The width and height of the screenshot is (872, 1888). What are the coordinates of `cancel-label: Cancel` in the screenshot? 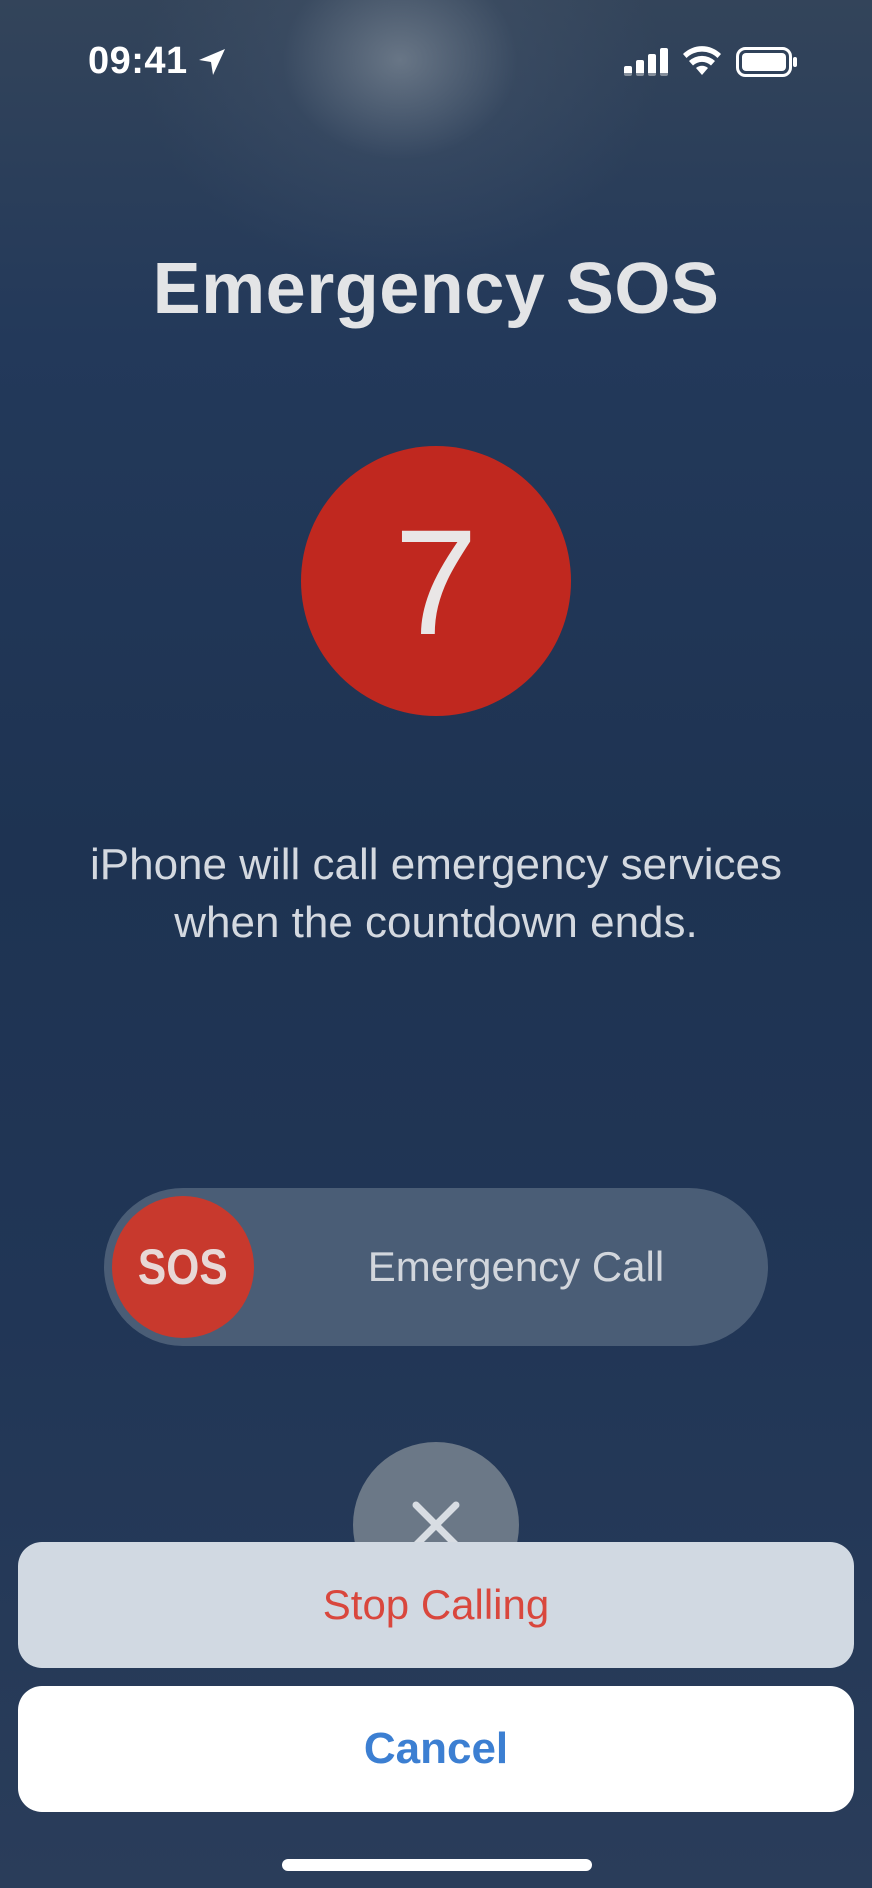 It's located at (436, 1748).